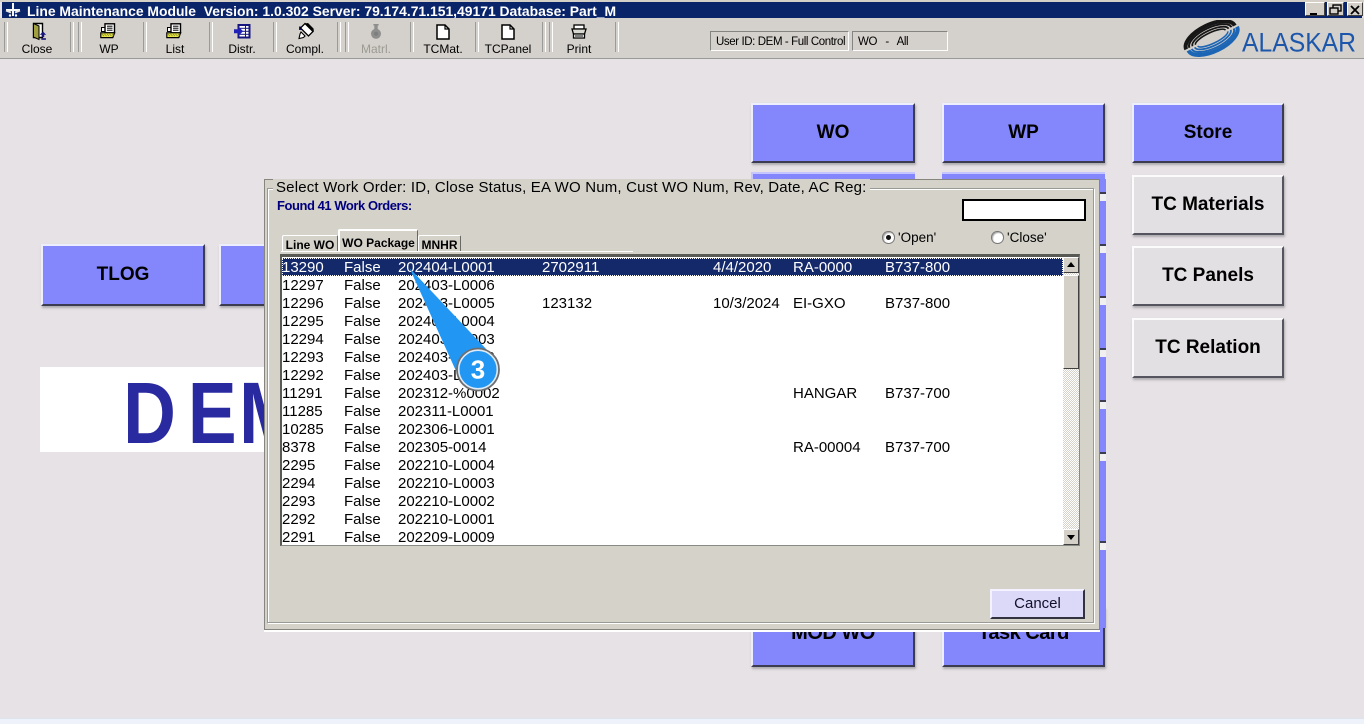  Describe the element at coordinates (194, 409) in the screenshot. I see `svg-text: DEM` at that location.